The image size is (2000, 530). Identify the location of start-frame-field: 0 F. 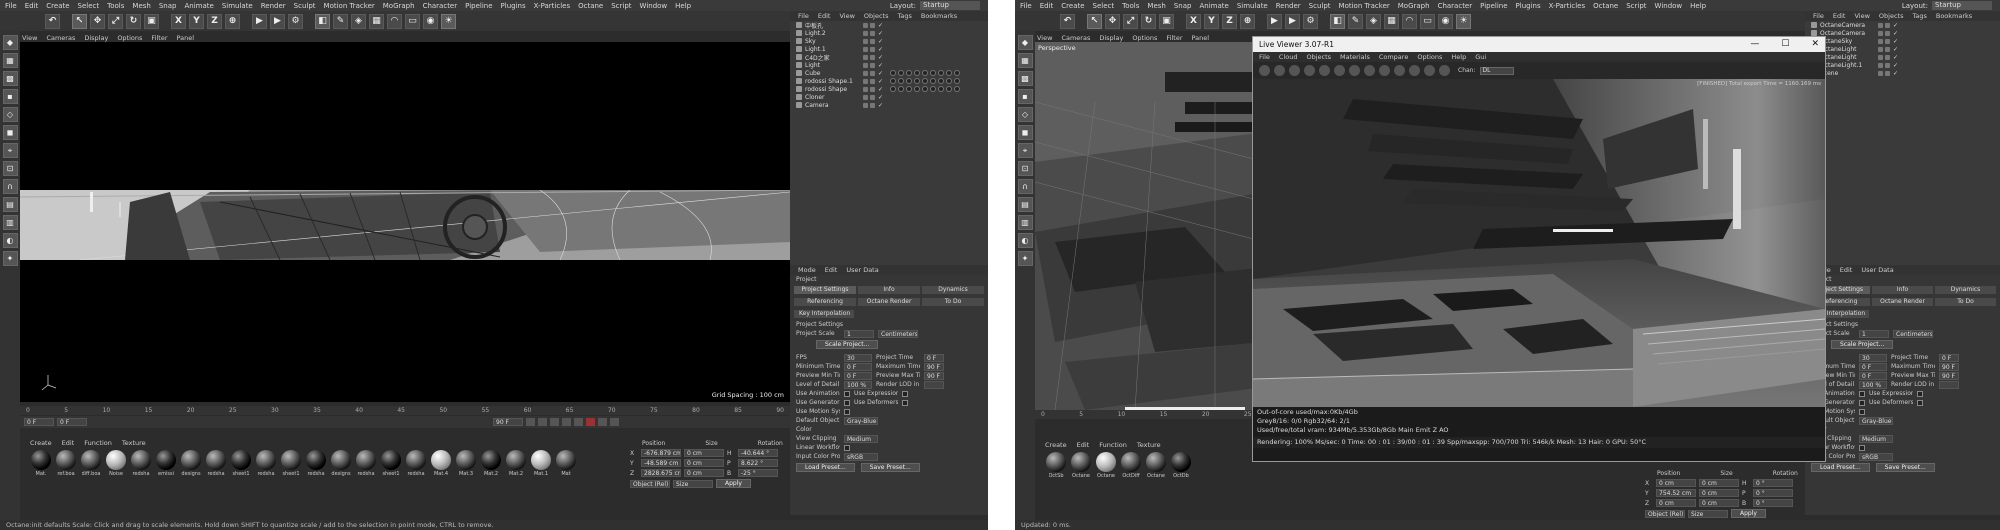
(39, 422).